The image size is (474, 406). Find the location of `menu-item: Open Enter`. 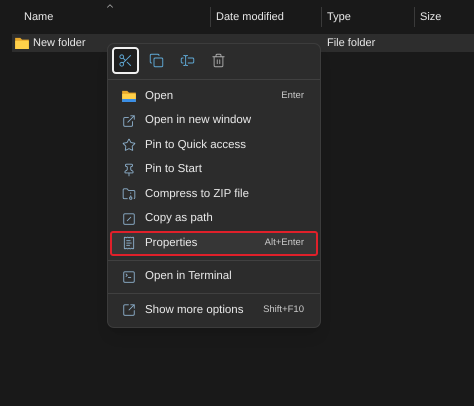

menu-item: Open Enter is located at coordinates (214, 96).